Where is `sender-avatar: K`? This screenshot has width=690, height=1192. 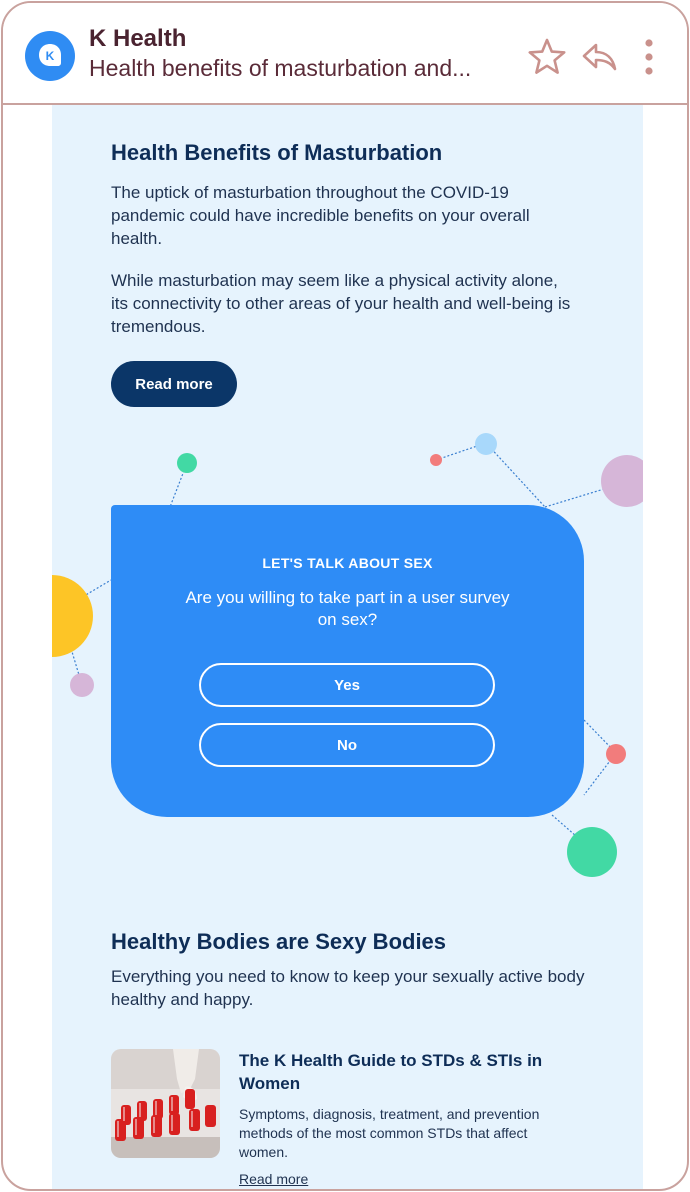
sender-avatar: K is located at coordinates (50, 56).